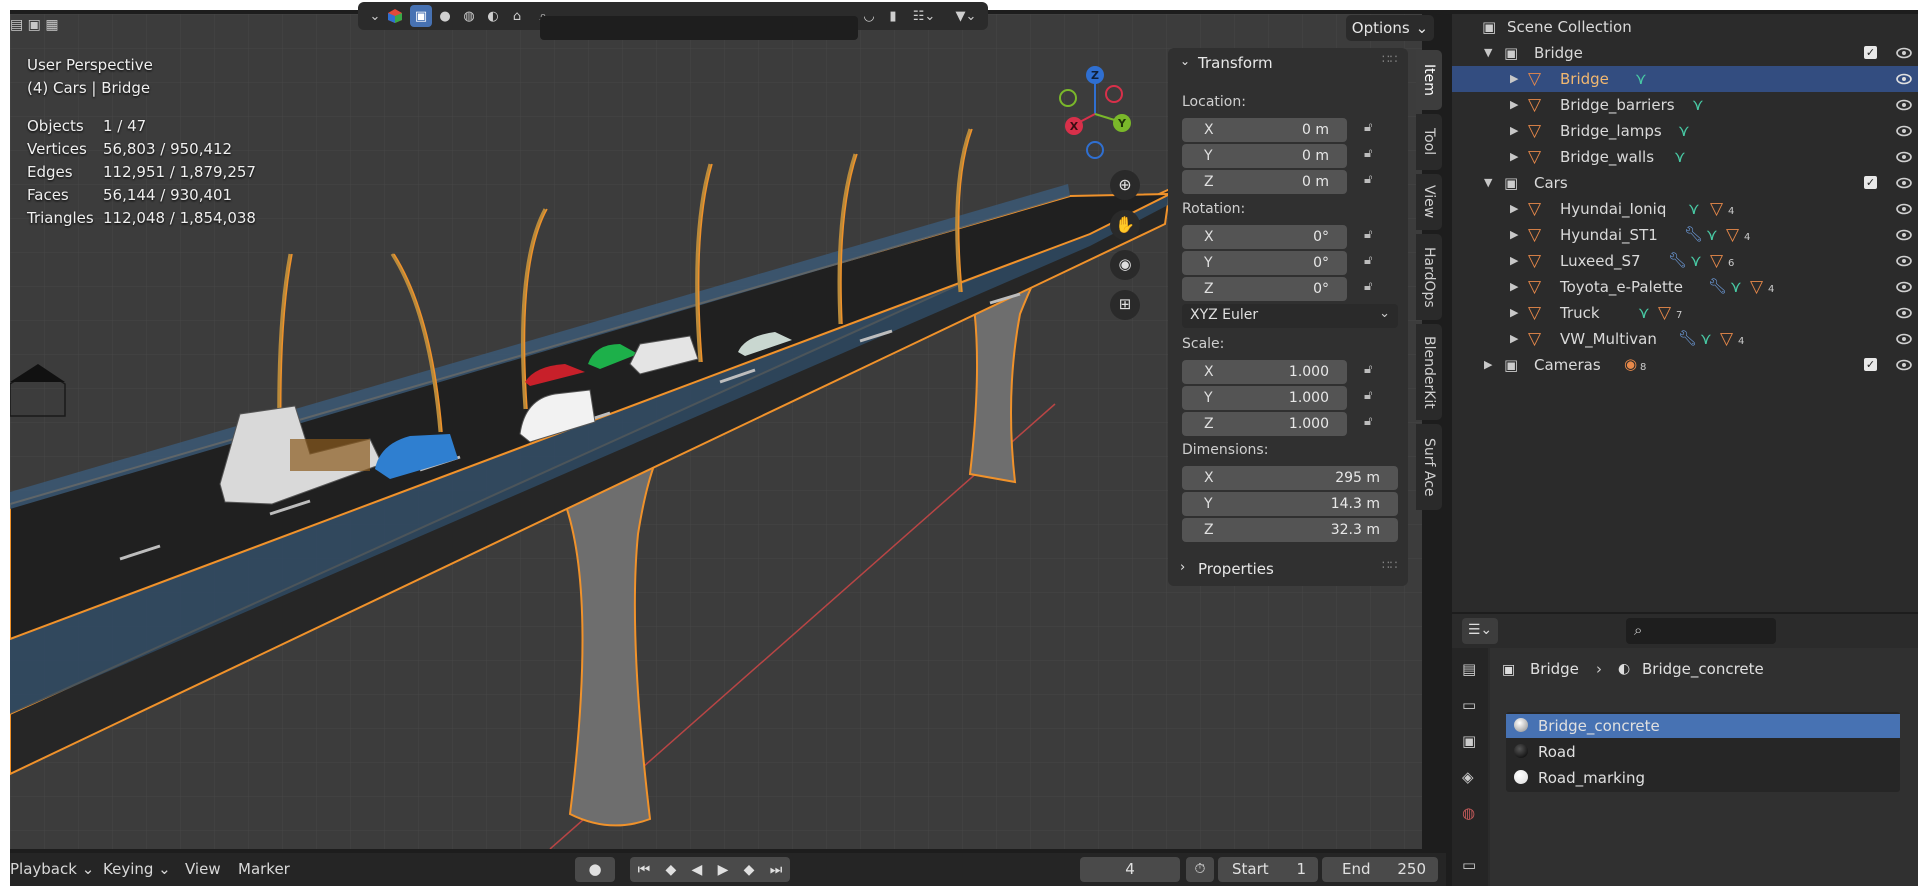 The image size is (1920, 889). I want to click on filter-icon: ▼⌄, so click(966, 16).